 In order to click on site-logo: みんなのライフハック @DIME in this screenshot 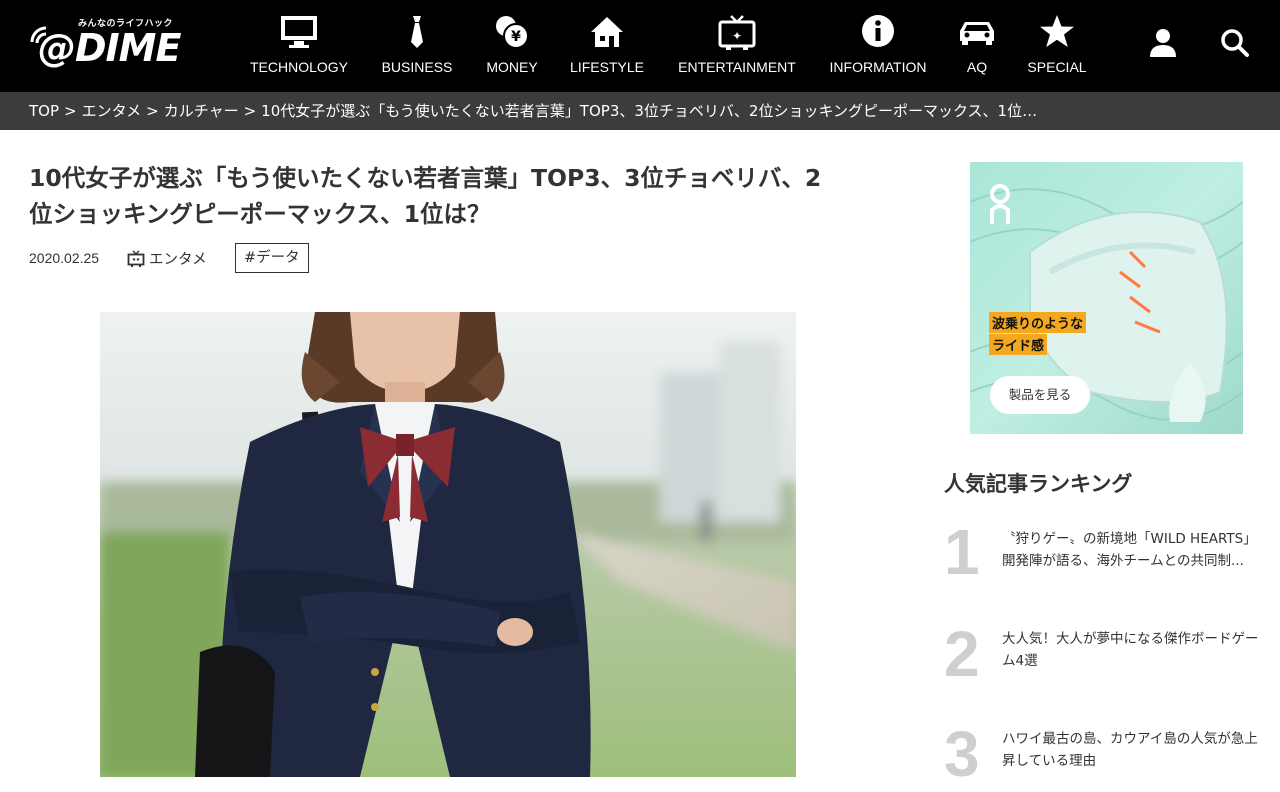, I will do `click(110, 44)`.